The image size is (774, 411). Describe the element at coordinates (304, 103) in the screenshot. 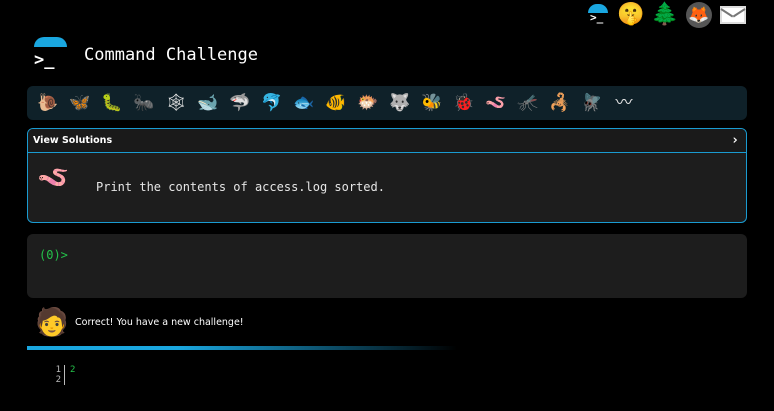

I see `fish-icon: 🐟` at that location.